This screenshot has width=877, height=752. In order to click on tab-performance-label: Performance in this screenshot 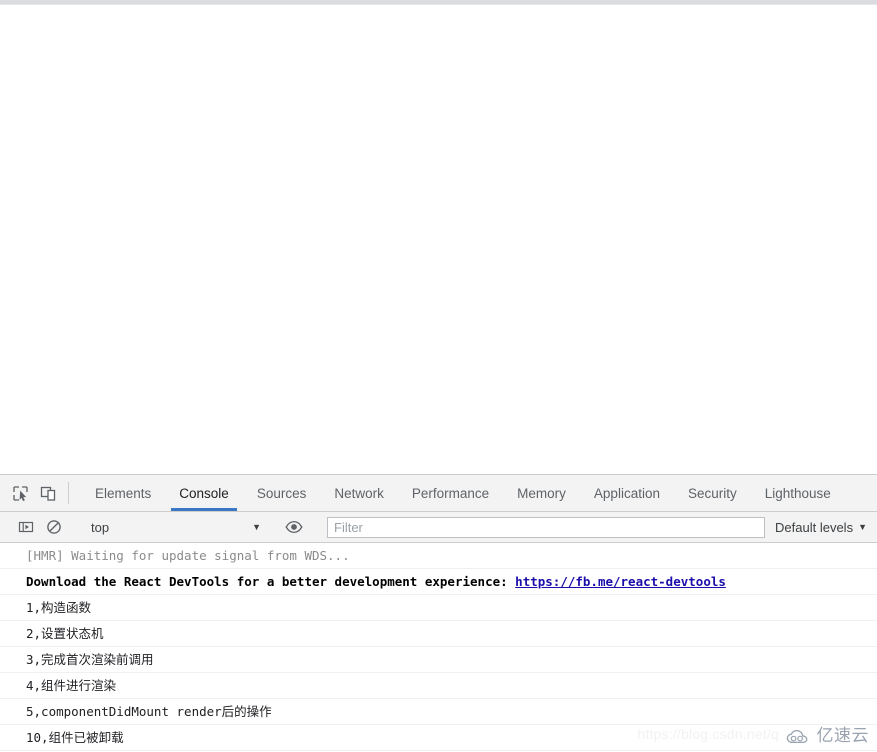, I will do `click(450, 493)`.